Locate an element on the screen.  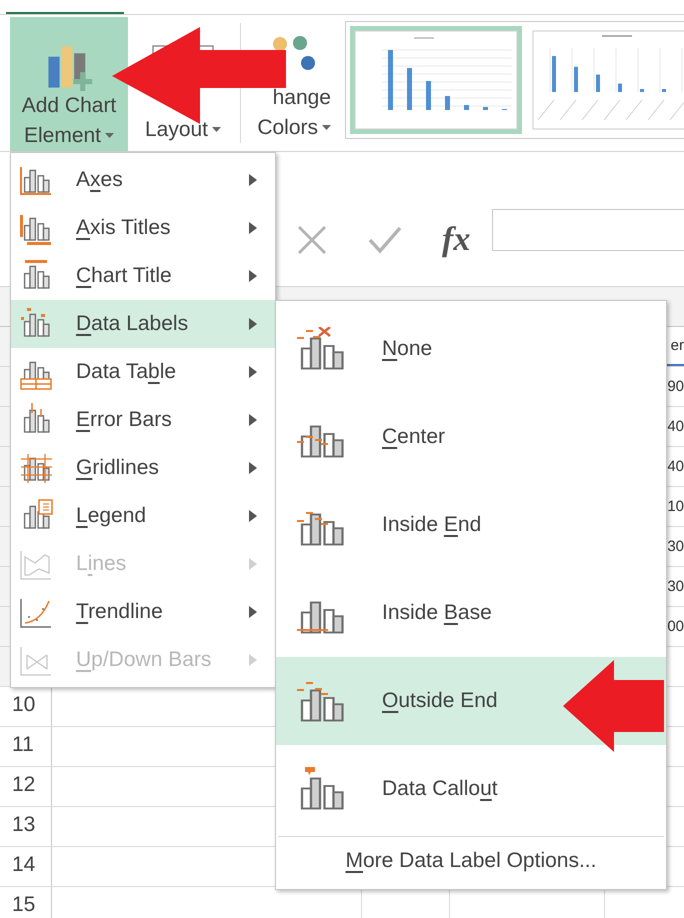
submenu-item-label: Data Callout is located at coordinates (440, 789).